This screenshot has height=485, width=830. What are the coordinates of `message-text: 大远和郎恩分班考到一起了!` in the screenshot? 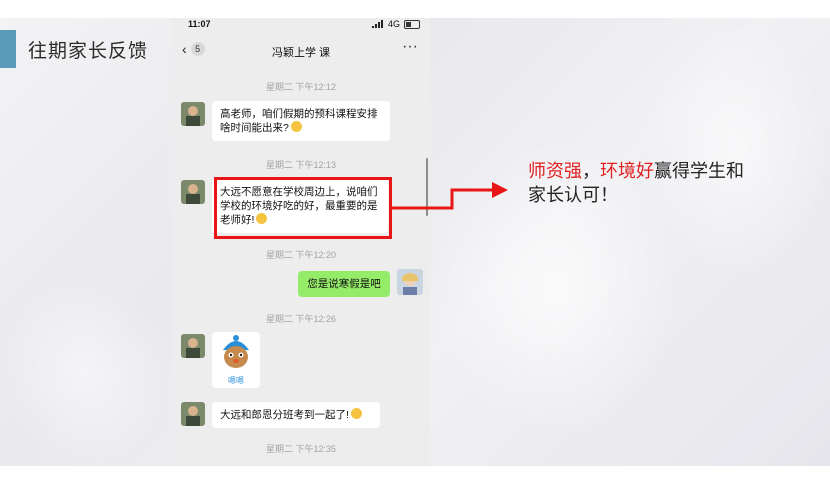 It's located at (284, 415).